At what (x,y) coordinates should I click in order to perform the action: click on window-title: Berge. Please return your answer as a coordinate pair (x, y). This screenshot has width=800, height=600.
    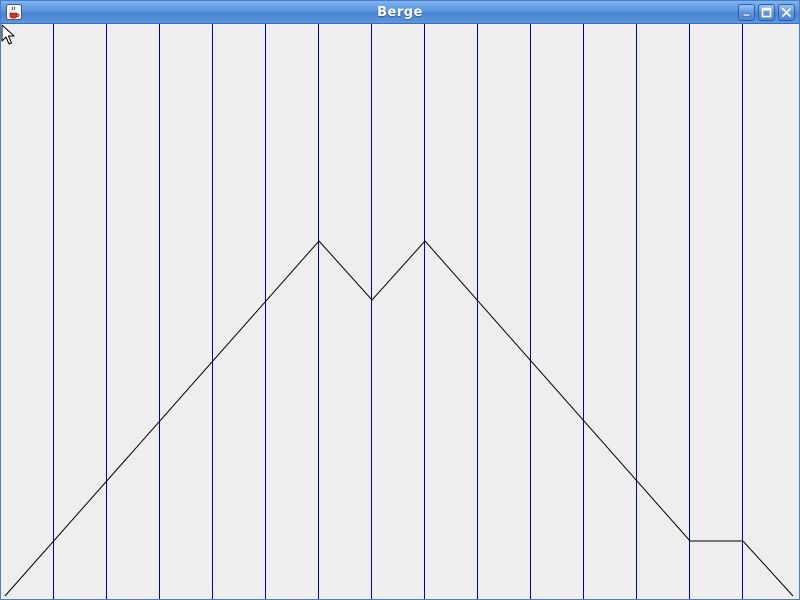
    Looking at the image, I should click on (400, 12).